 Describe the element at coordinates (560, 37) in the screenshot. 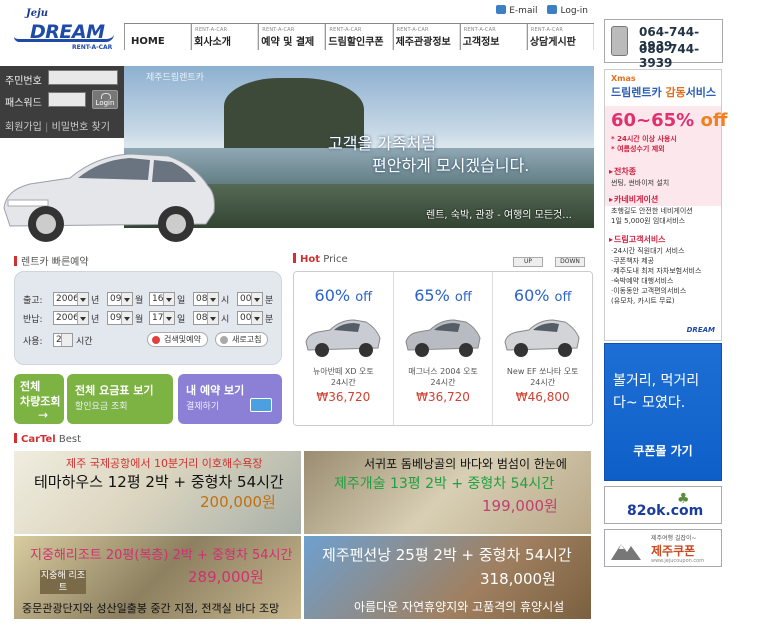

I see `nav-board: RENT-A-CAR 상담게시판` at that location.